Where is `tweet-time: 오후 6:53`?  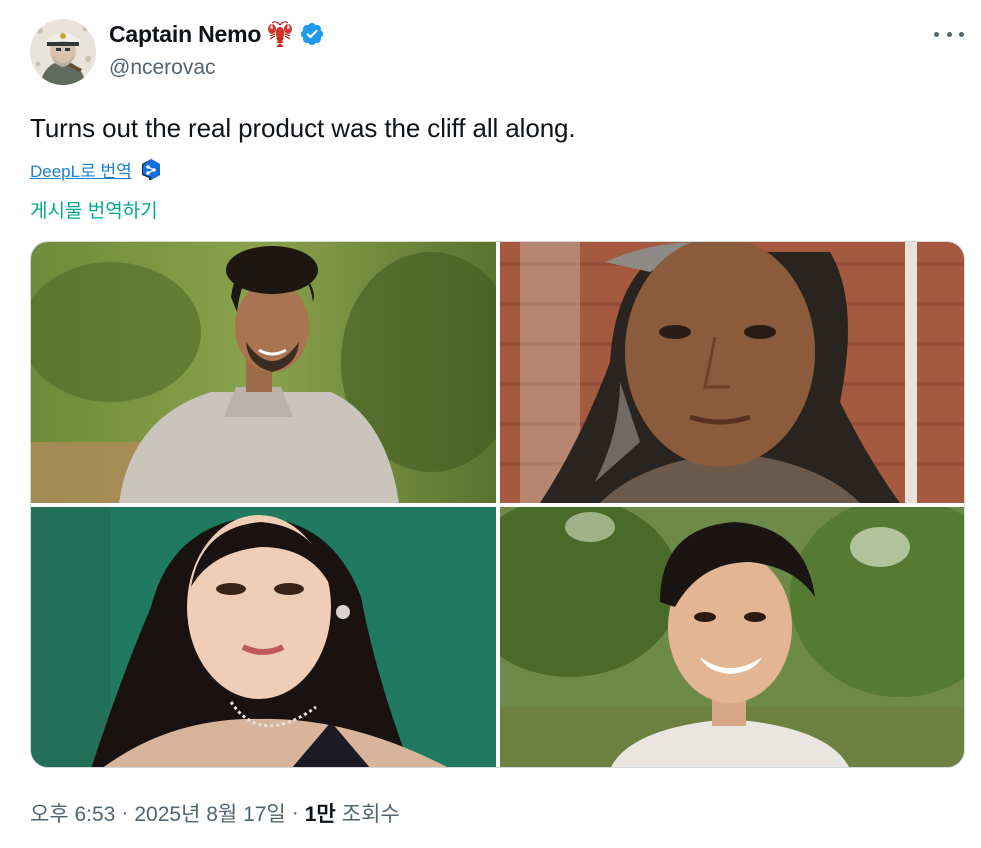 tweet-time: 오후 6:53 is located at coordinates (72, 813).